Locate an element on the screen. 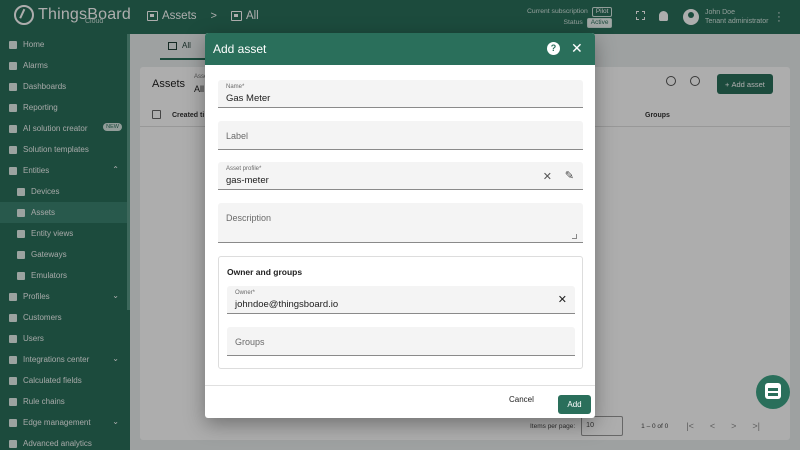 The height and width of the screenshot is (450, 800). close-icon: ✕ is located at coordinates (577, 48).